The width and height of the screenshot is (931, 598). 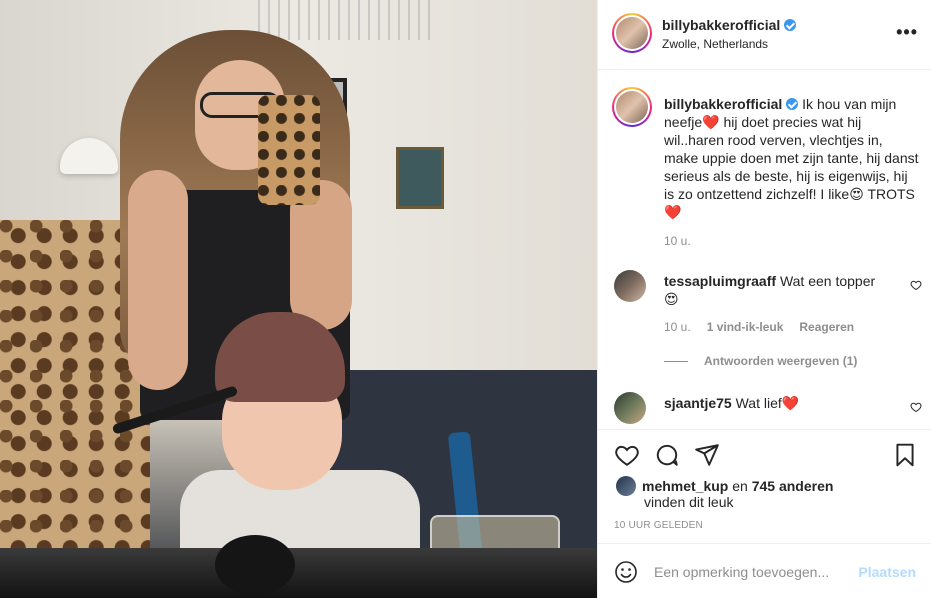 What do you see at coordinates (420, 178) in the screenshot?
I see `photo-wall-frame-small` at bounding box center [420, 178].